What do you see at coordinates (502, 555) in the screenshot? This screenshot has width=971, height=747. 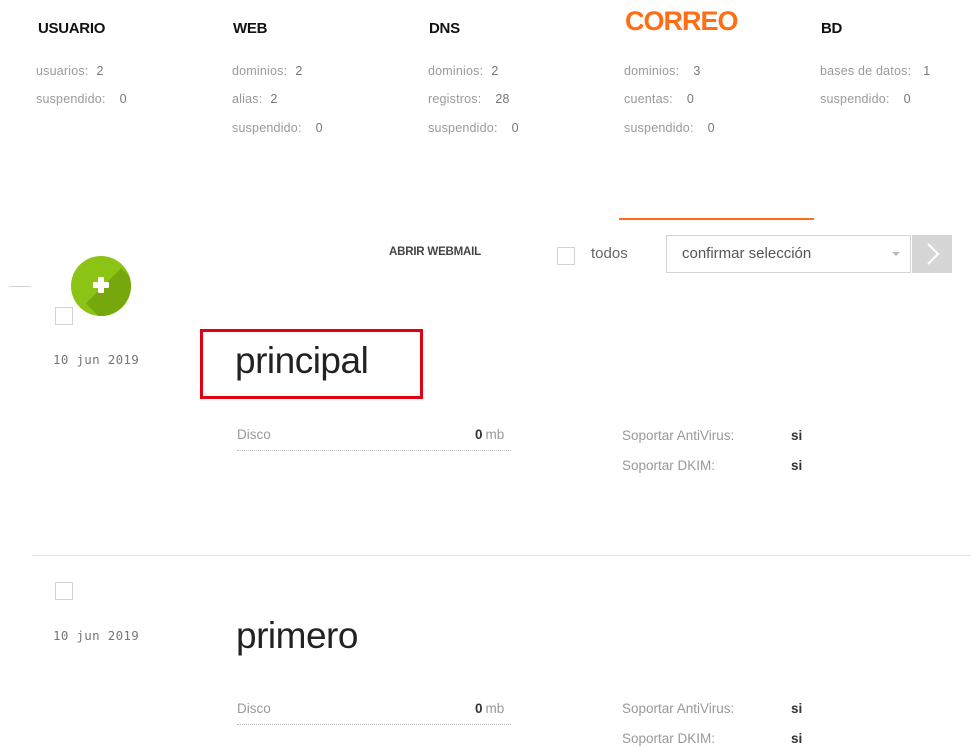 I see `item-divider` at bounding box center [502, 555].